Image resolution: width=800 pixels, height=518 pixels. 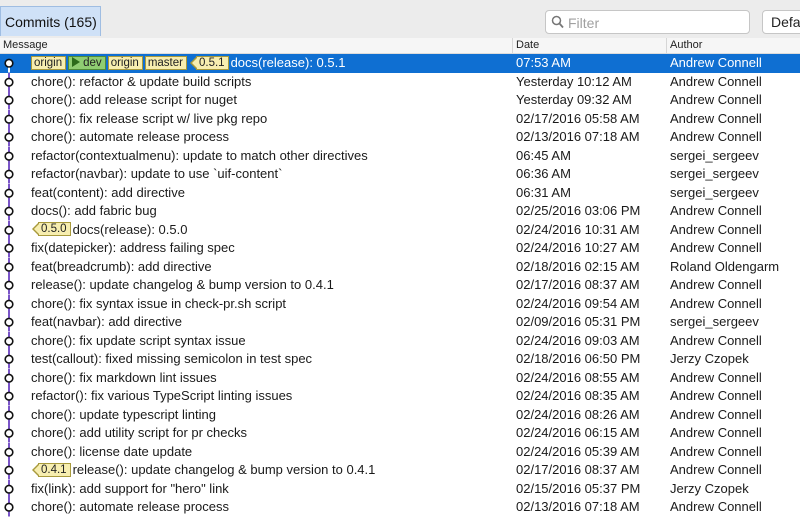 I want to click on commit-date: 06:45 AM, so click(x=543, y=155).